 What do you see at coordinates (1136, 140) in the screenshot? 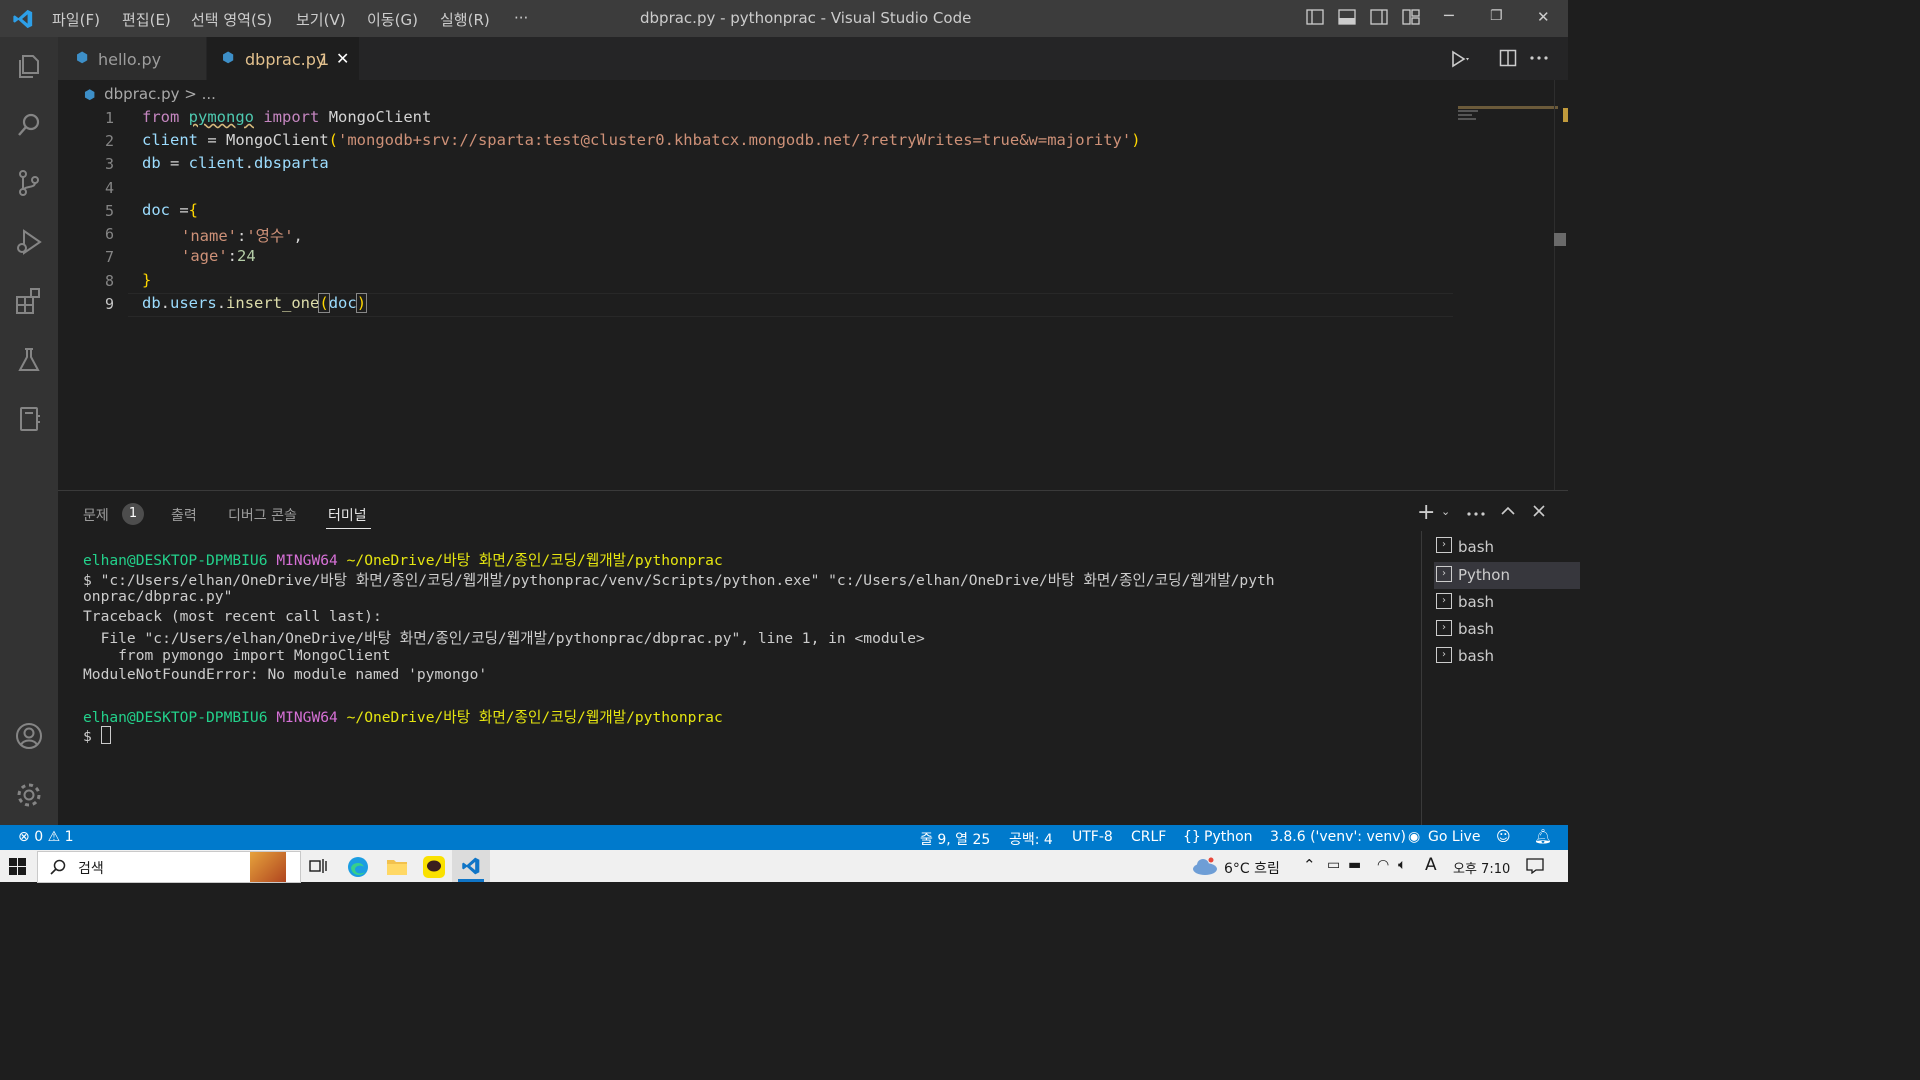
I see `token: )` at bounding box center [1136, 140].